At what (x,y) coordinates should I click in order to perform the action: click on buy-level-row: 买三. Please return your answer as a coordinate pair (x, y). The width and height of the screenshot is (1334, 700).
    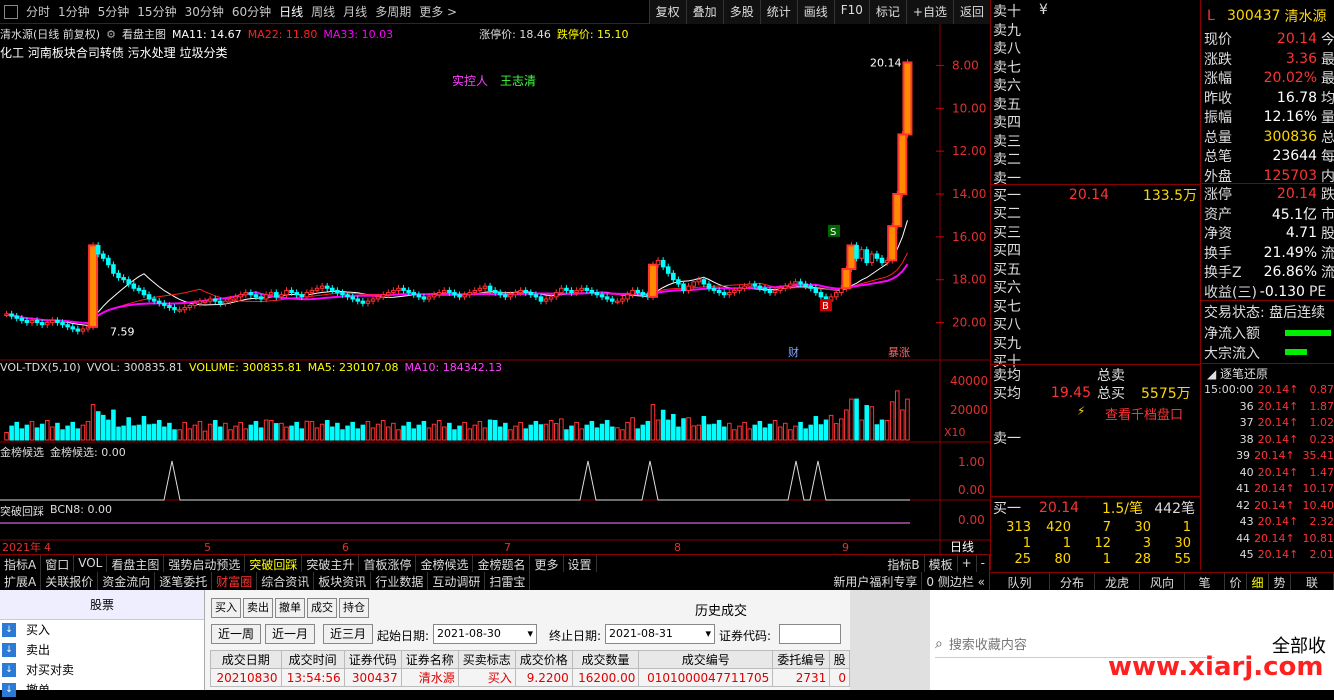
    Looking at the image, I should click on (1096, 232).